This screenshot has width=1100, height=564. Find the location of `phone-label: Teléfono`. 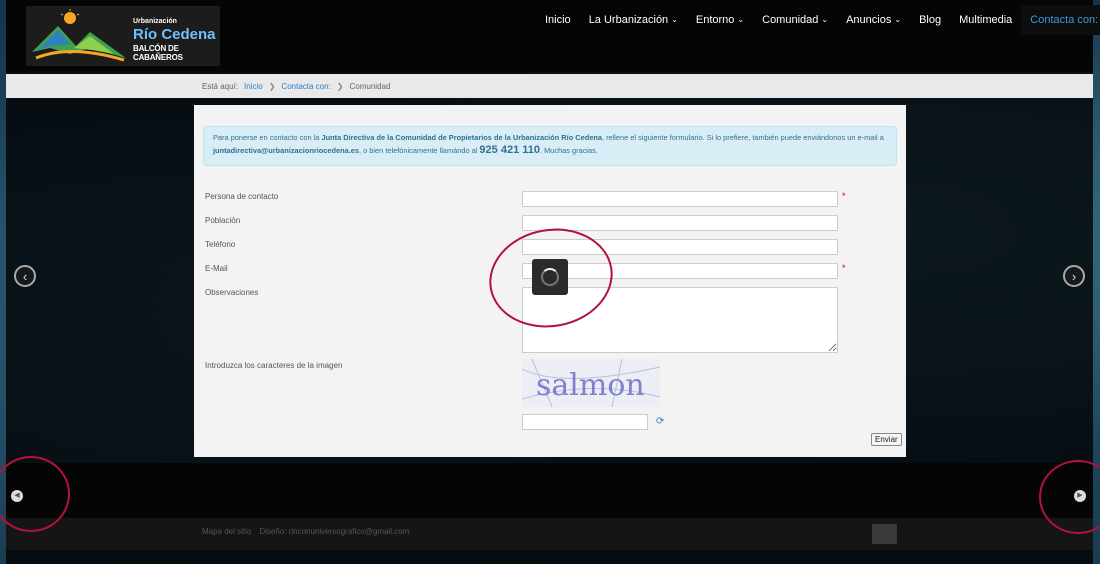

phone-label: Teléfono is located at coordinates (220, 244).